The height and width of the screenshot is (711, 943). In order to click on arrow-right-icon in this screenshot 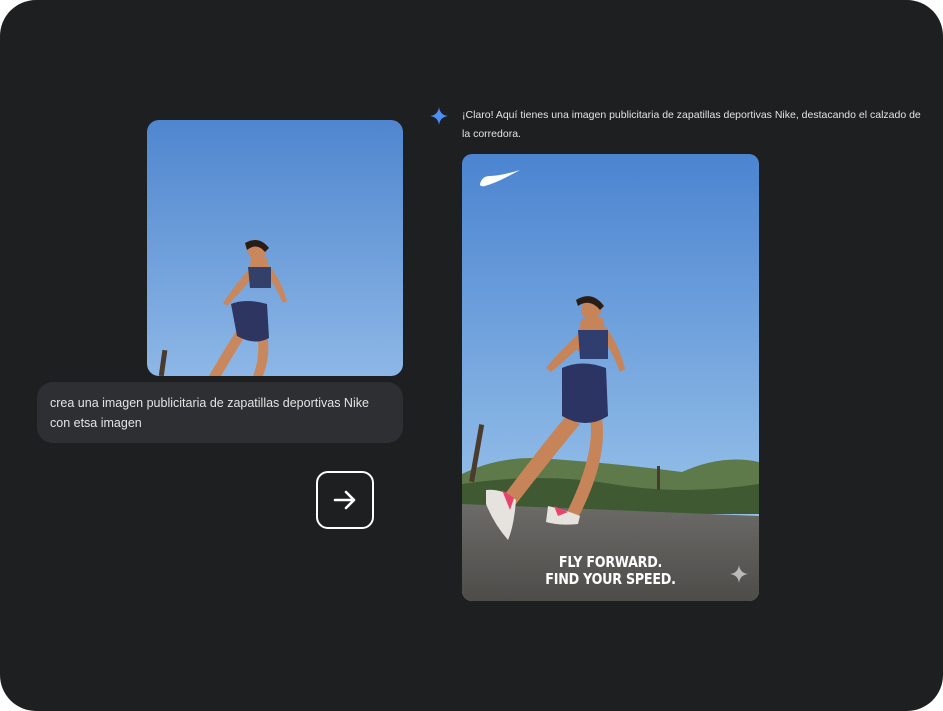, I will do `click(345, 500)`.